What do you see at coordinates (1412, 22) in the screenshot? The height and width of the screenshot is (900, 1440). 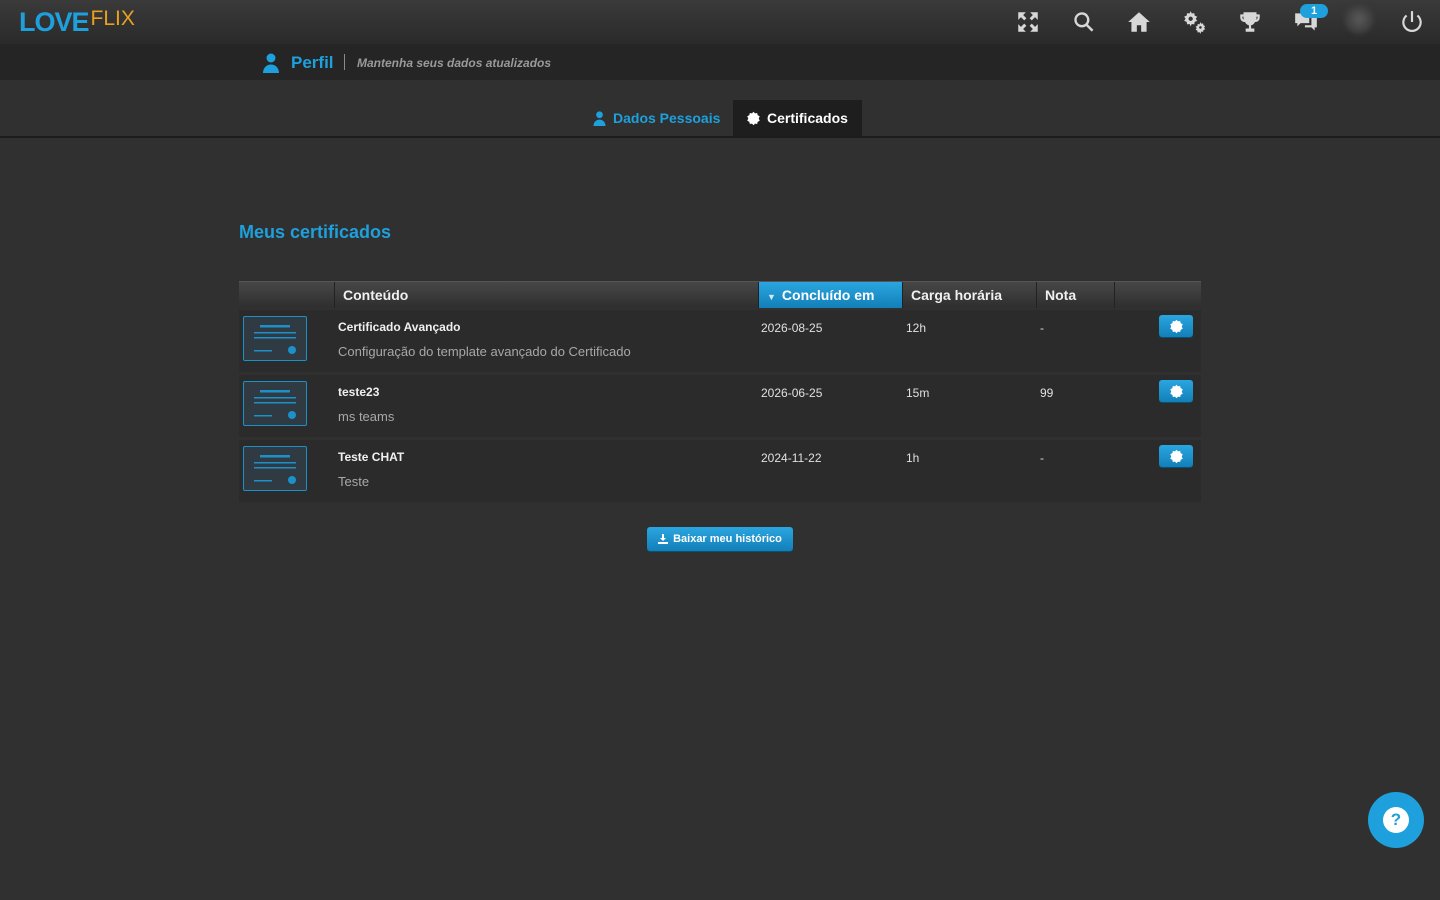 I see `power-icon` at bounding box center [1412, 22].